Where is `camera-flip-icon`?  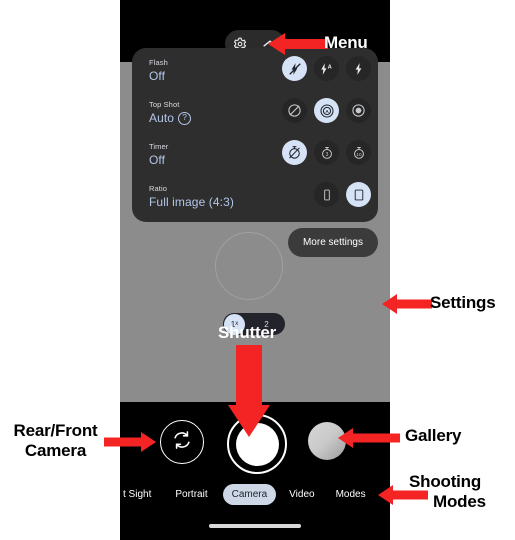
camera-flip-icon is located at coordinates (182, 442).